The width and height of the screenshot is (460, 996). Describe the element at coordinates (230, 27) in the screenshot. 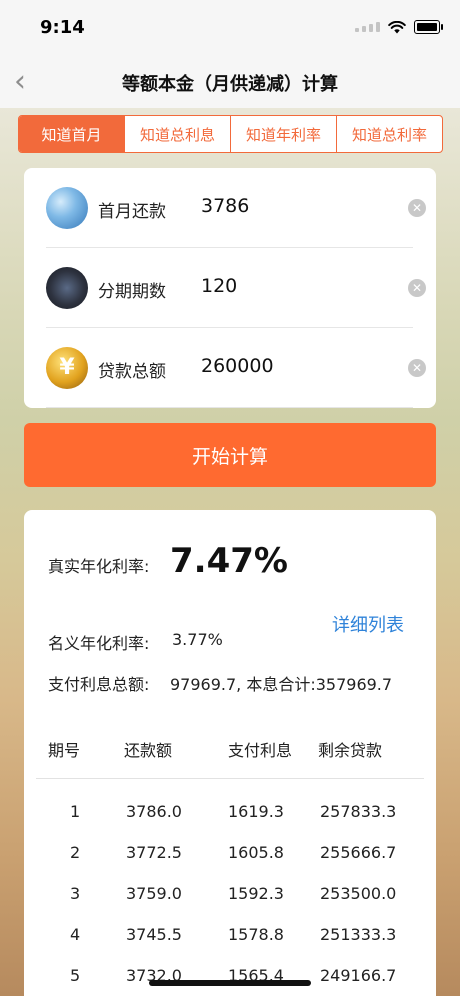

I see `status-bar: 9:14` at that location.